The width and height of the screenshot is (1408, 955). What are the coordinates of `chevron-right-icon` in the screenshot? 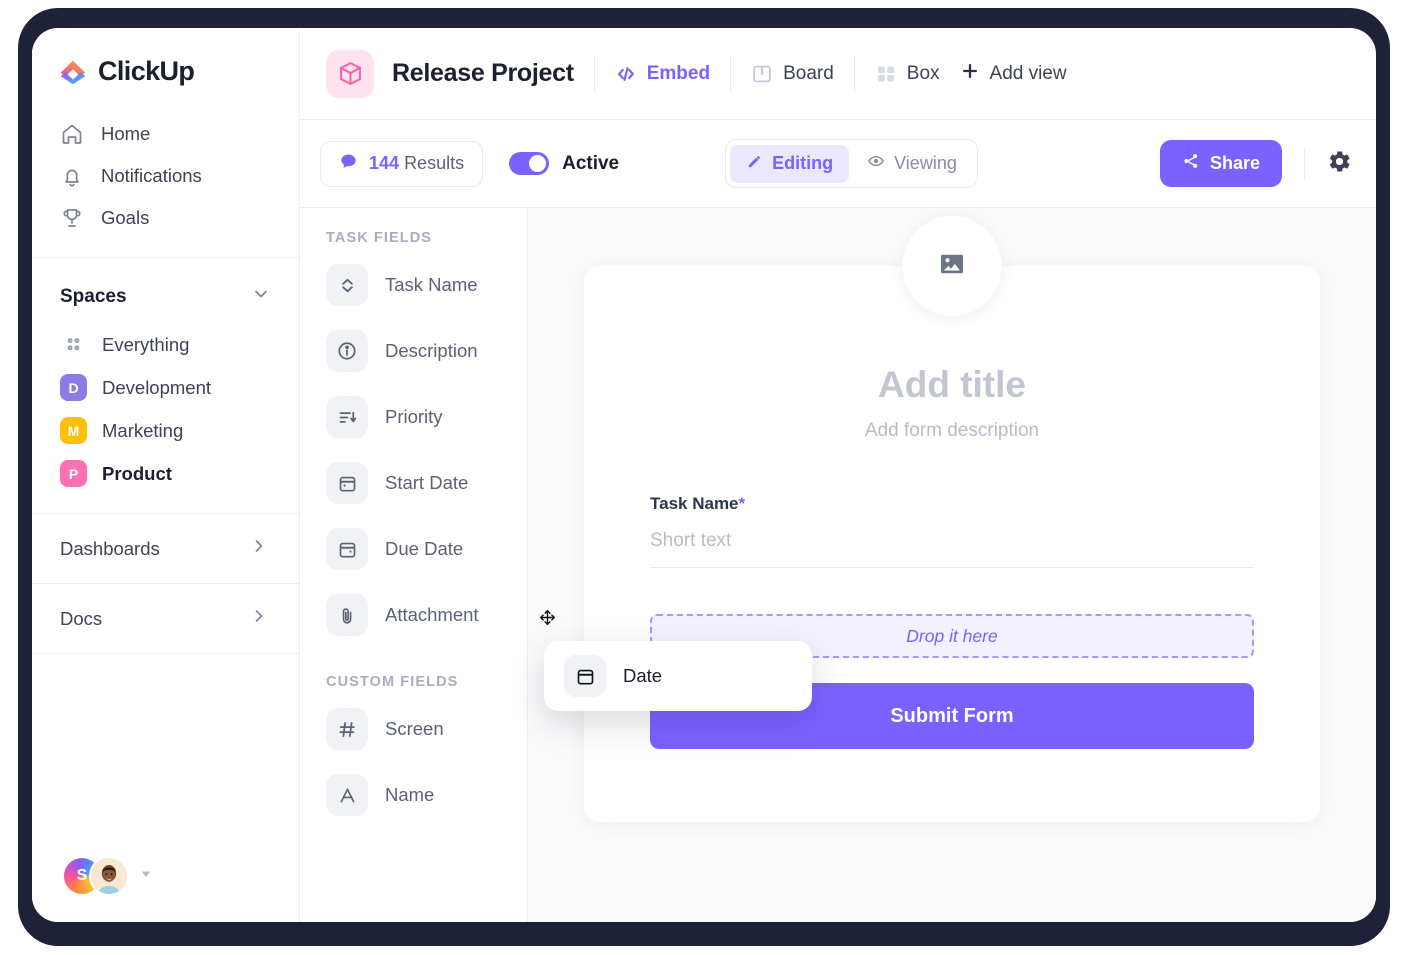 It's located at (259, 618).